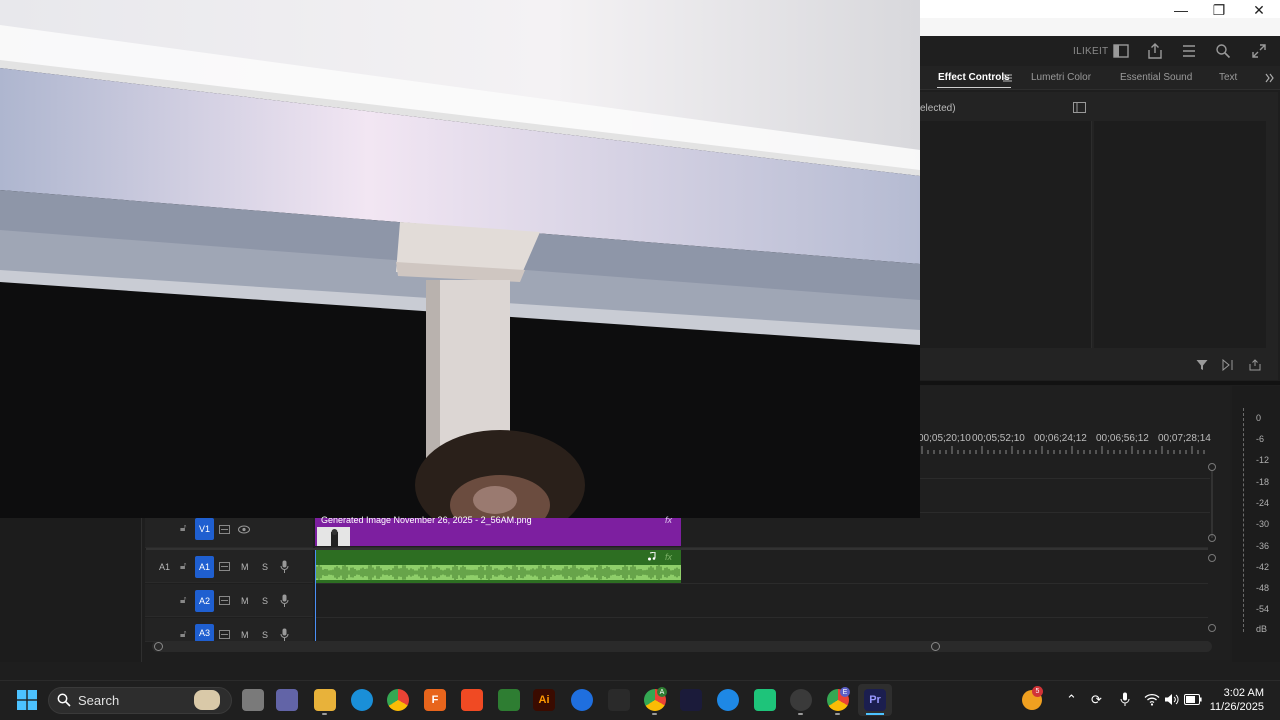  Describe the element at coordinates (652, 556) in the screenshot. I see `audio-note-icon` at that location.